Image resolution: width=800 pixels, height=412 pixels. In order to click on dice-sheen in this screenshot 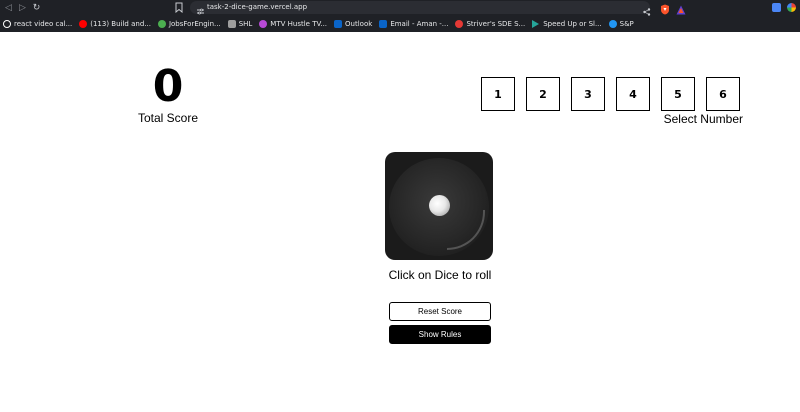, I will do `click(466, 230)`.